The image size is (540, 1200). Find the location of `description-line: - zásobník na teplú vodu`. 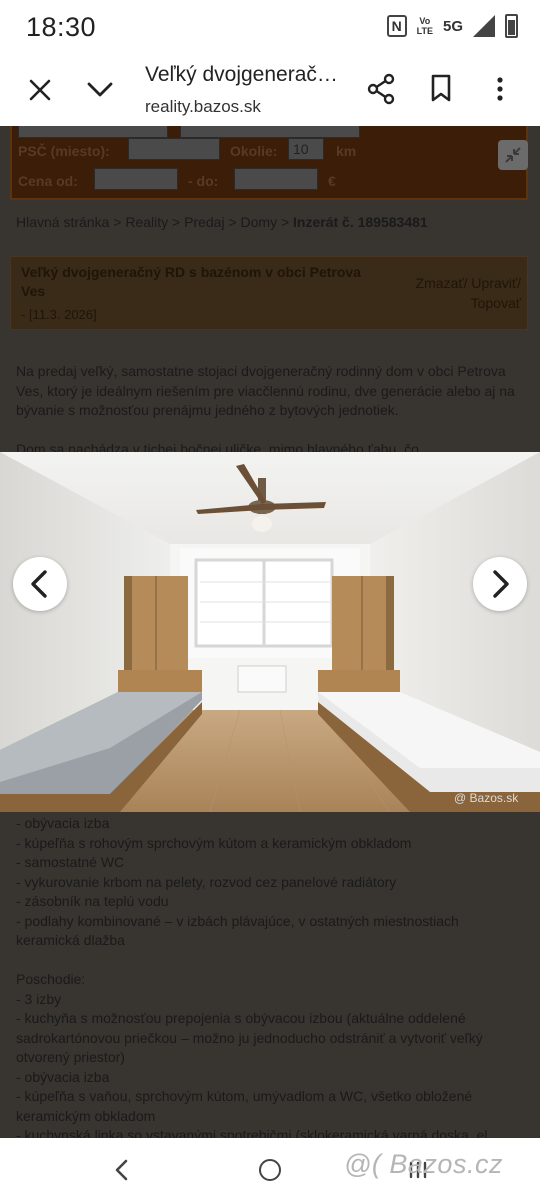

description-line: - zásobník na teplú vodu is located at coordinates (92, 901).